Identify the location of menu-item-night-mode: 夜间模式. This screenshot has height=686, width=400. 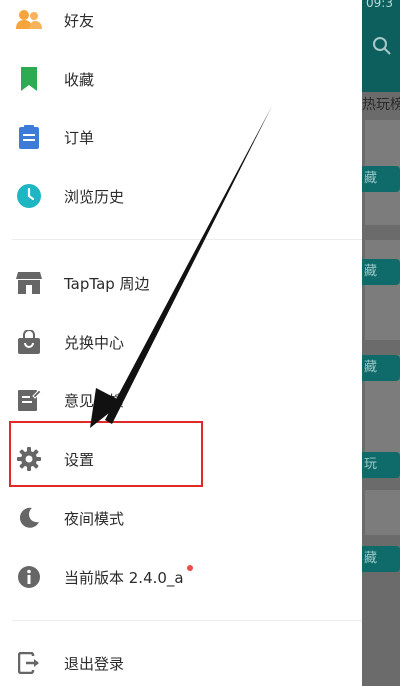
(181, 518).